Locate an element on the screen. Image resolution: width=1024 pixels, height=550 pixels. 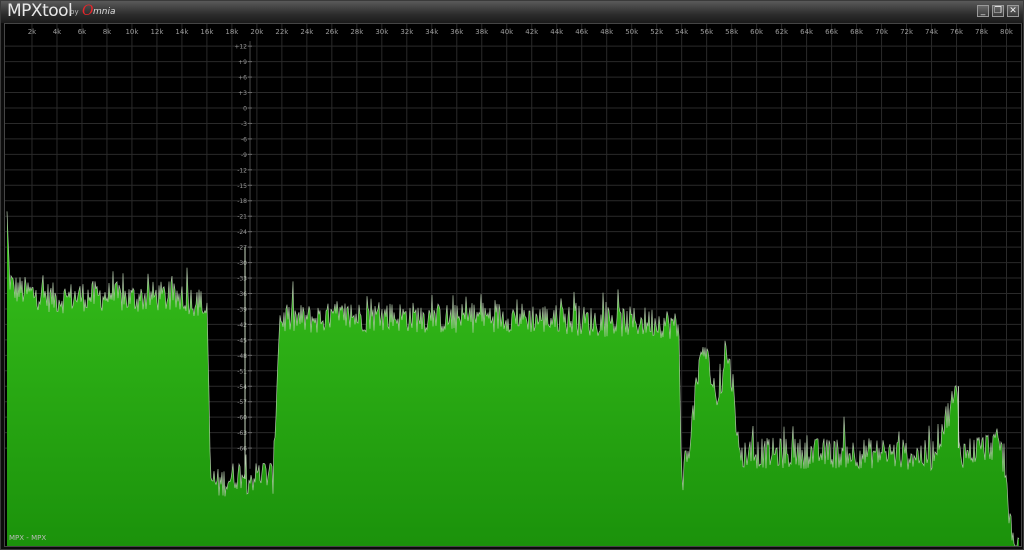
y-tick-label: -39 is located at coordinates (242, 309).